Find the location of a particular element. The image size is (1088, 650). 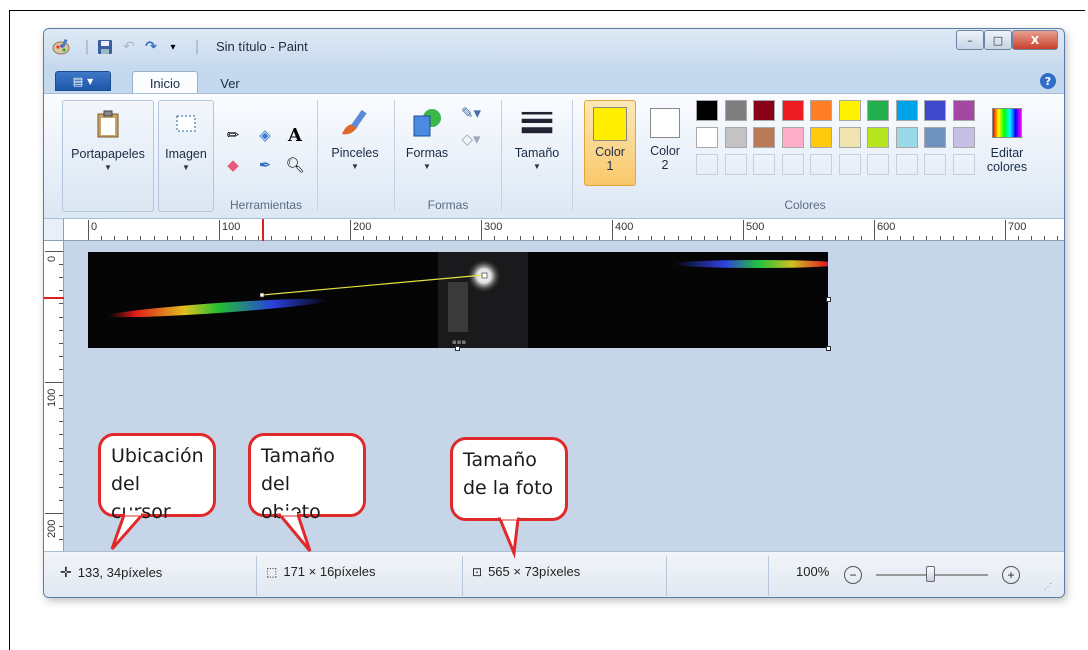

callout-pointers is located at coordinates (315, 534).